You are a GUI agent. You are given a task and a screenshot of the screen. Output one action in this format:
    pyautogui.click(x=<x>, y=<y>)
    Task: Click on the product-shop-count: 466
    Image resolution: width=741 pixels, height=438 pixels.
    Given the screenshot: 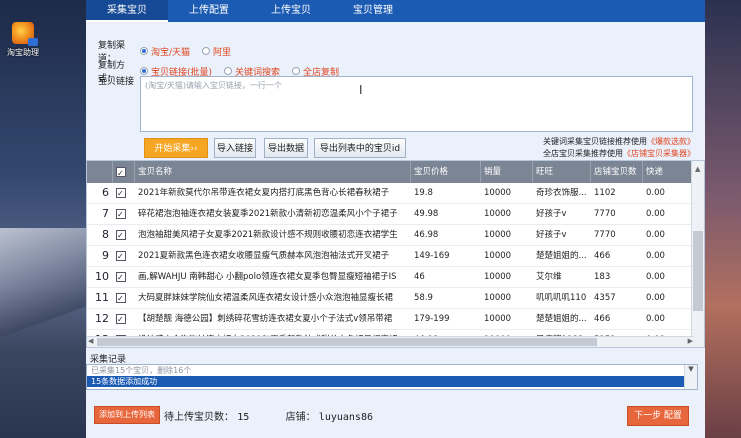 What is the action you would take?
    pyautogui.click(x=602, y=256)
    